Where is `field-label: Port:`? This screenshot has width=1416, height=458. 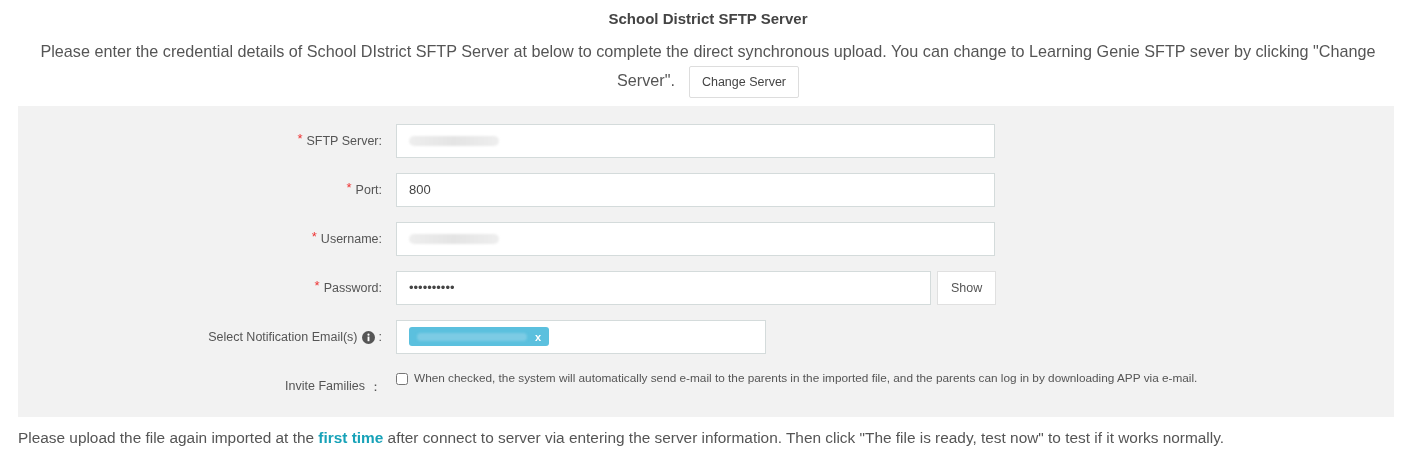
field-label: Port: is located at coordinates (368, 189).